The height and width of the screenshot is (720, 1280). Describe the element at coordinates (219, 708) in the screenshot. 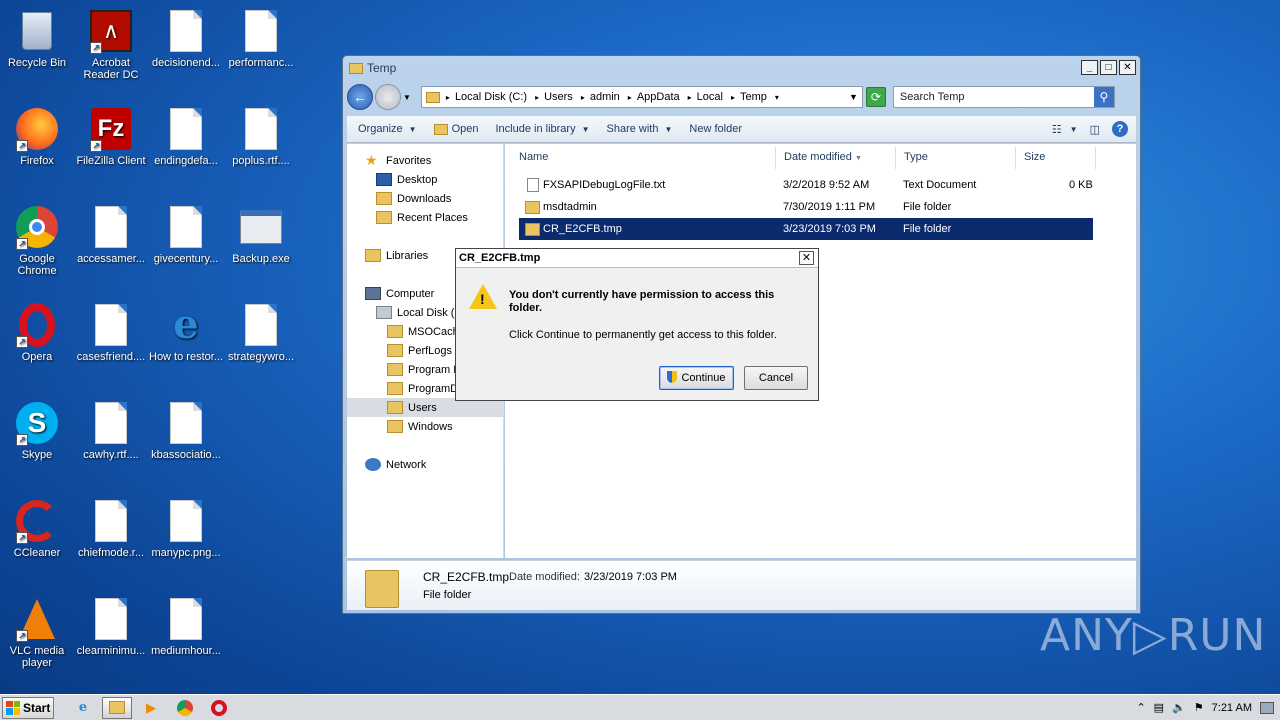

I see `taskbar-opera-icon` at that location.